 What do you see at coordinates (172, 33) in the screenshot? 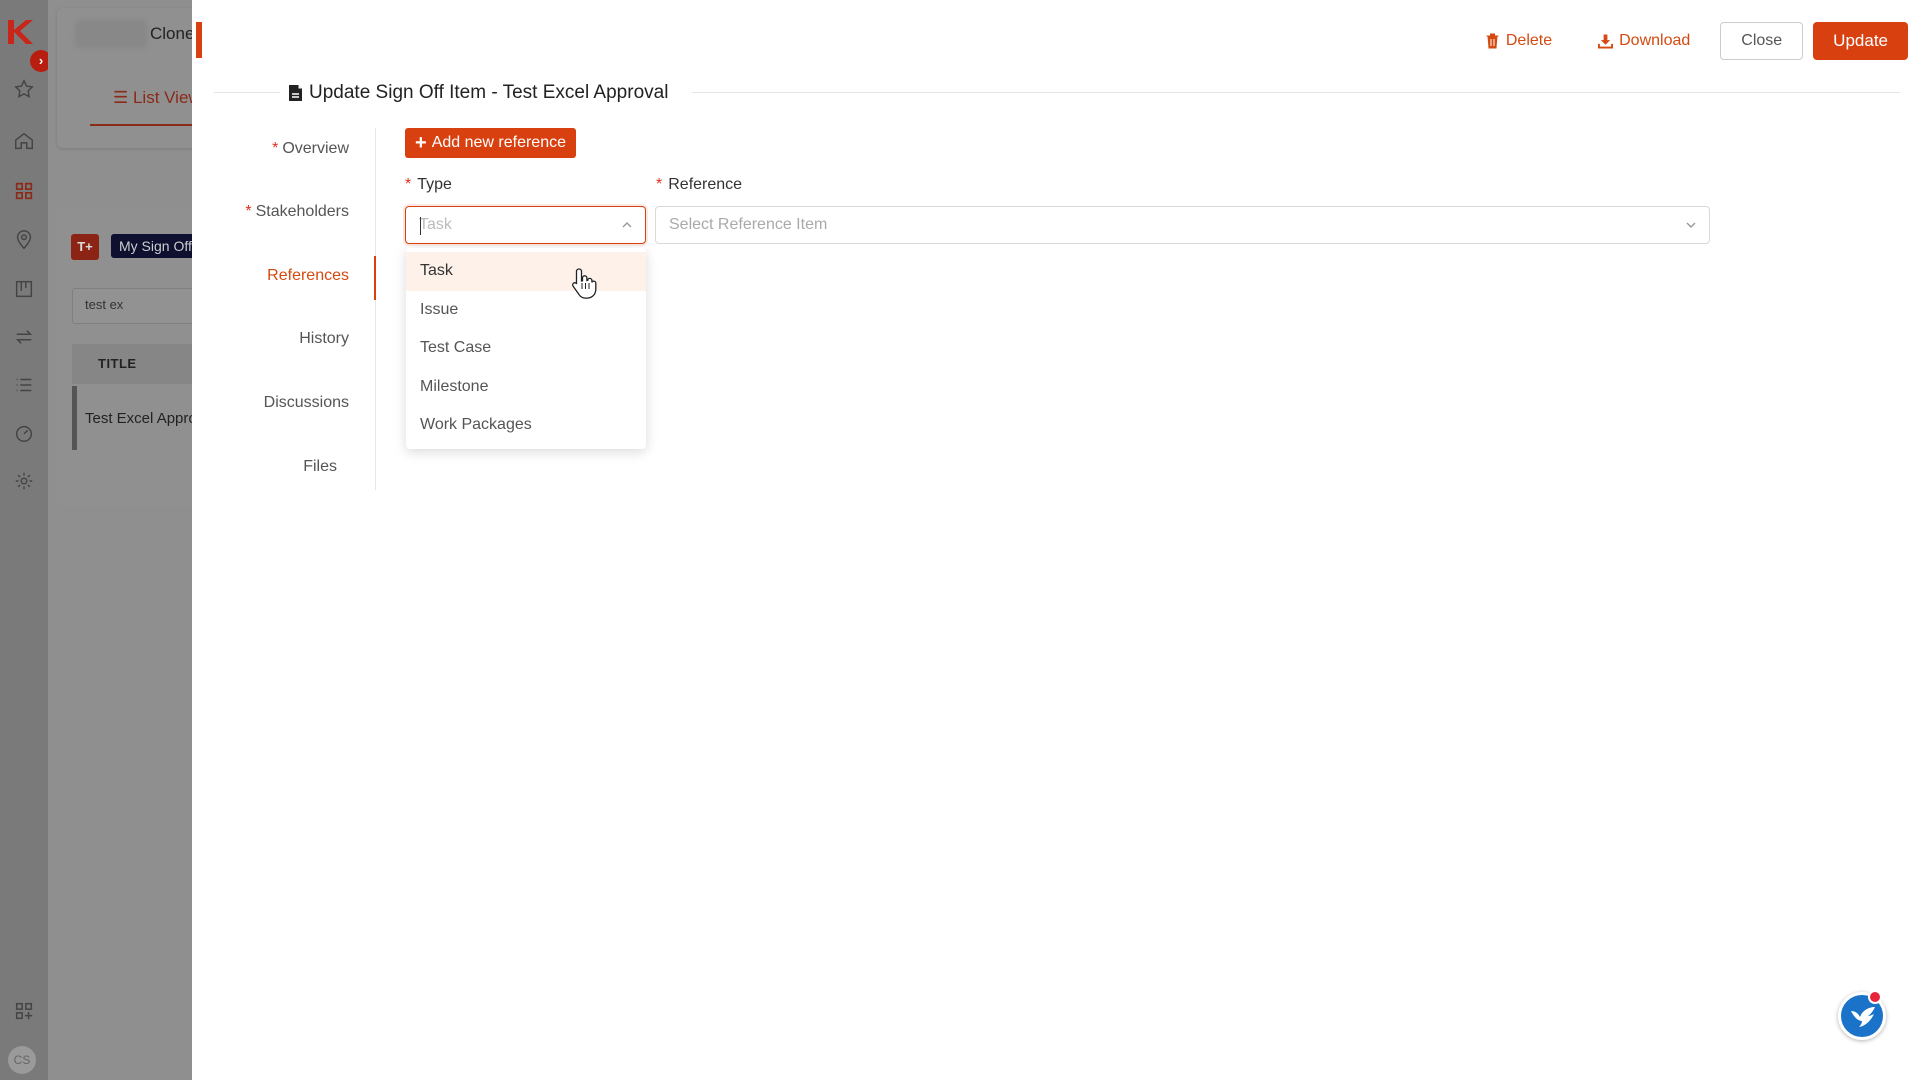
I see `background-clone-text: Clone` at bounding box center [172, 33].